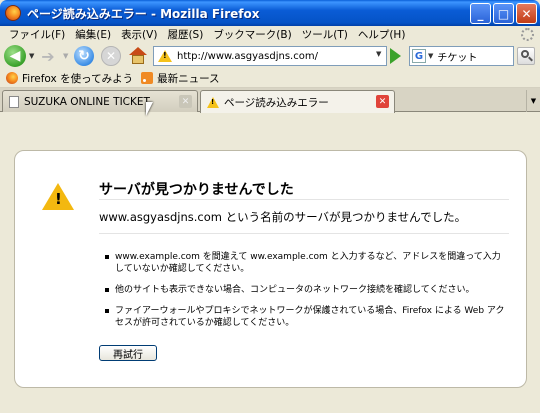 The height and width of the screenshot is (413, 540). Describe the element at coordinates (31, 56) in the screenshot. I see `back-history-dropdown-icon: ▼` at that location.